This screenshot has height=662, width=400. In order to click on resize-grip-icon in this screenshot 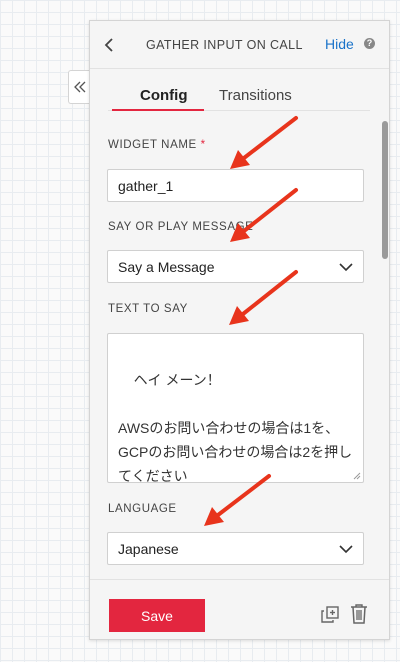, I will do `click(357, 476)`.